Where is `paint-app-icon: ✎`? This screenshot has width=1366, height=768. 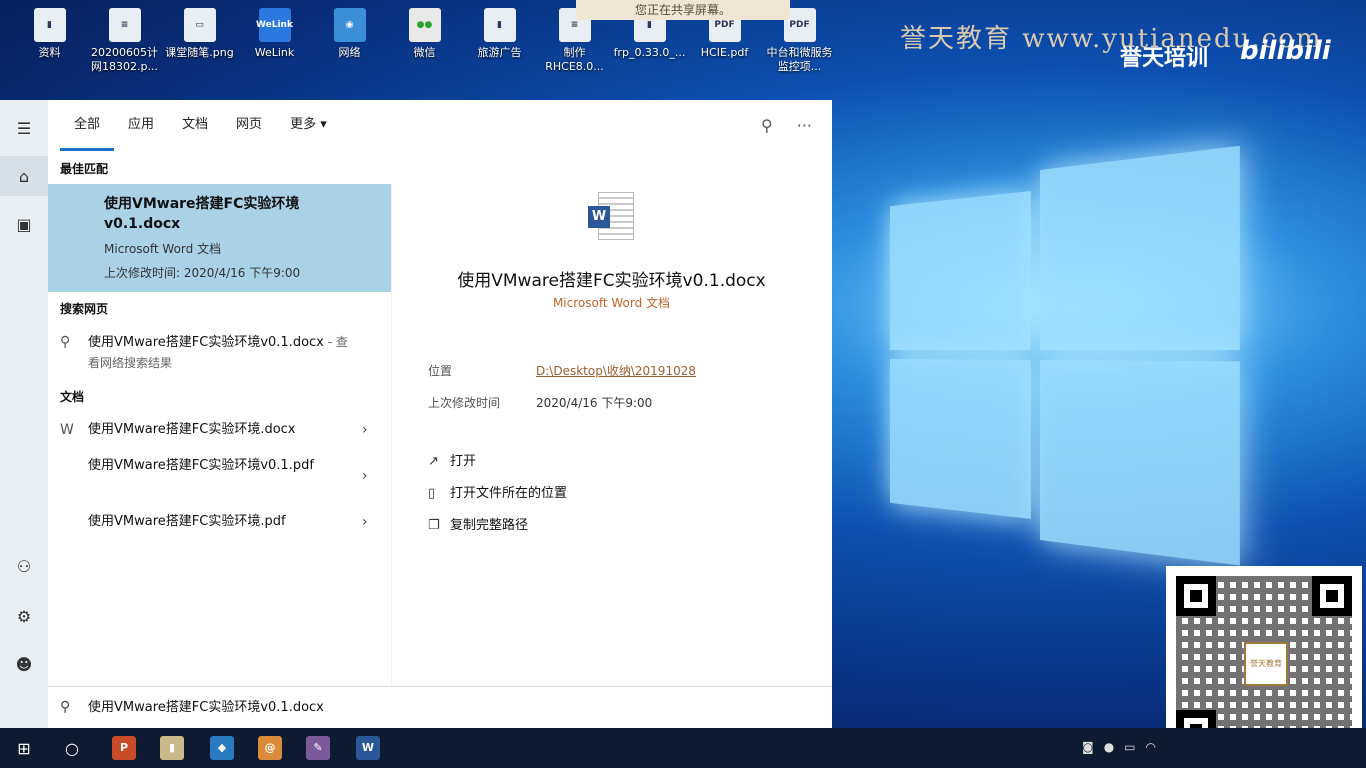 paint-app-icon: ✎ is located at coordinates (318, 748).